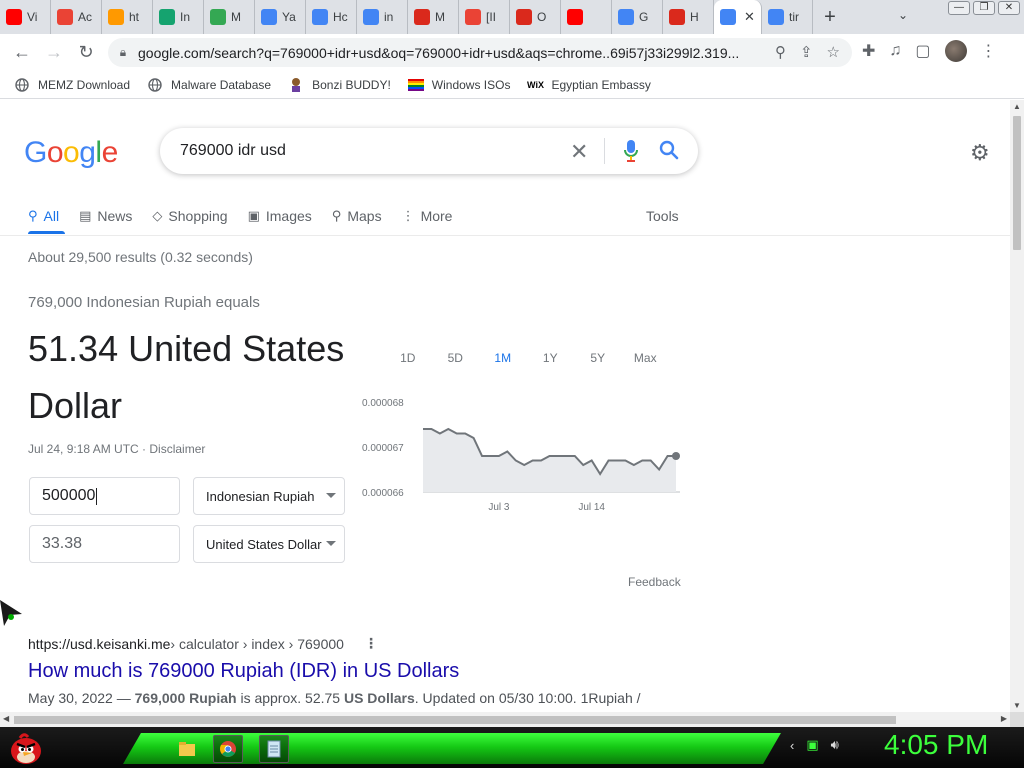 This screenshot has width=1024, height=772. Describe the element at coordinates (535, 84) in the screenshot. I see `wix-icon: WiX` at that location.